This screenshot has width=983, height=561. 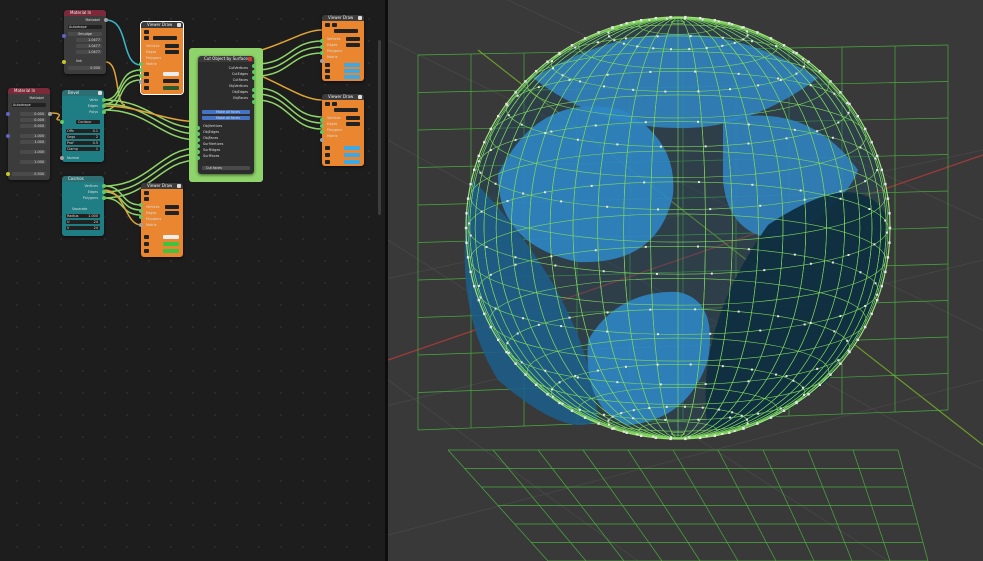 I want to click on value: 0.000, so click(x=39, y=126).